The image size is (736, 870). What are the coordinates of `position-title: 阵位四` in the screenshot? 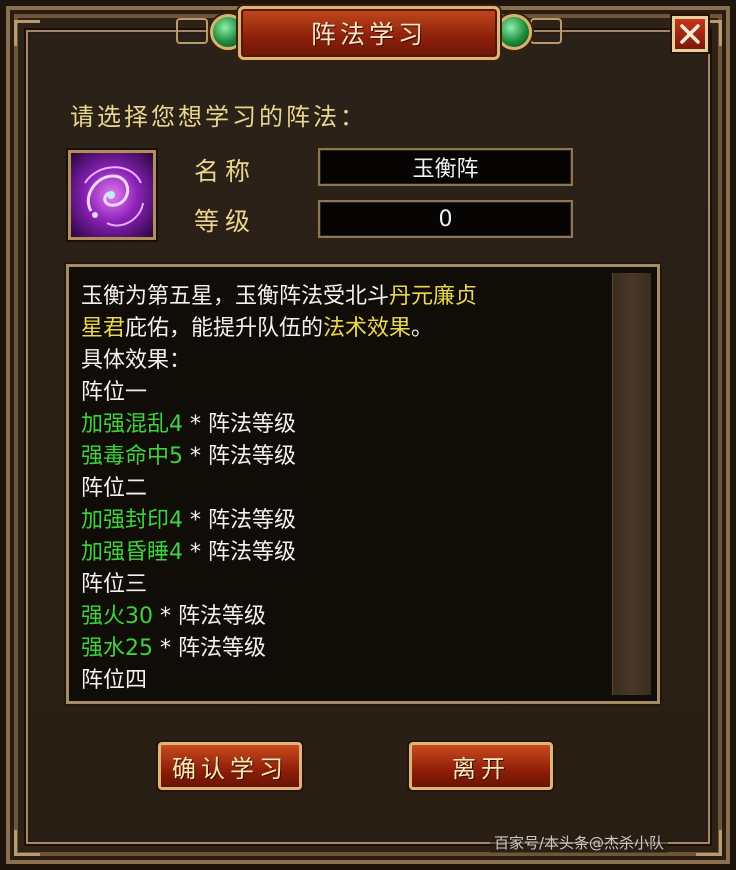 It's located at (114, 680).